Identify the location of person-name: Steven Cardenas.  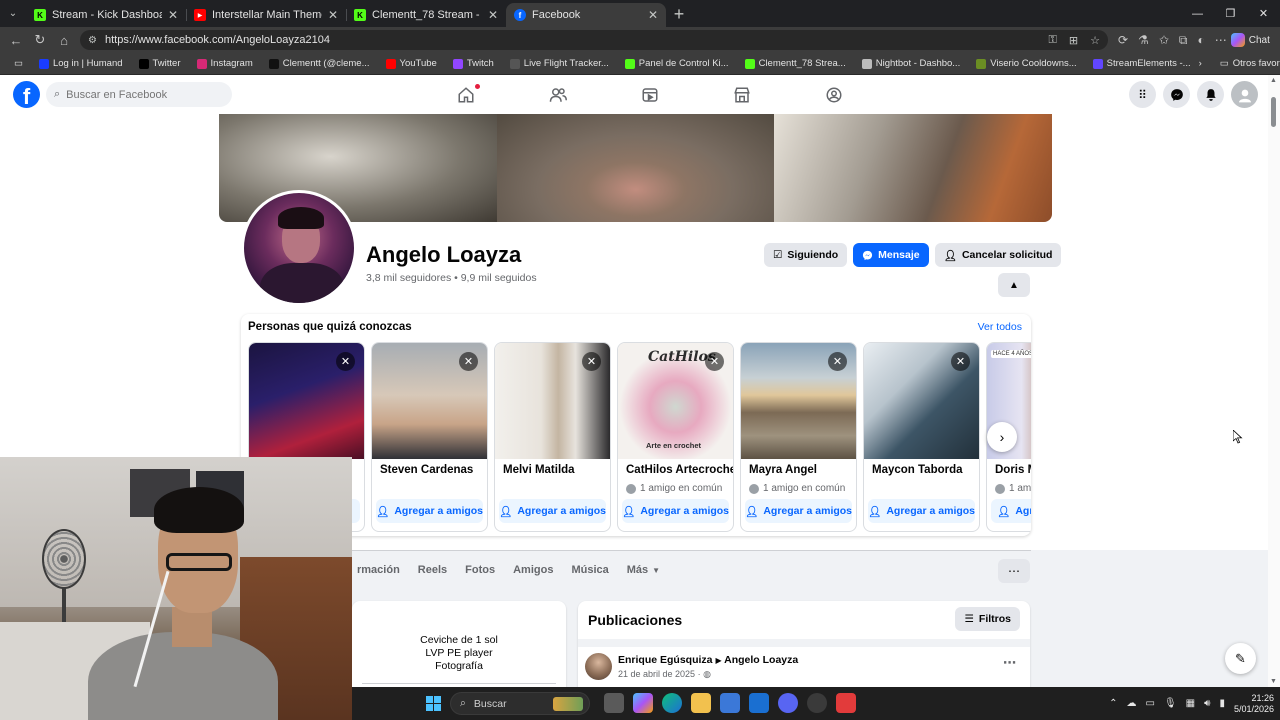
(426, 470).